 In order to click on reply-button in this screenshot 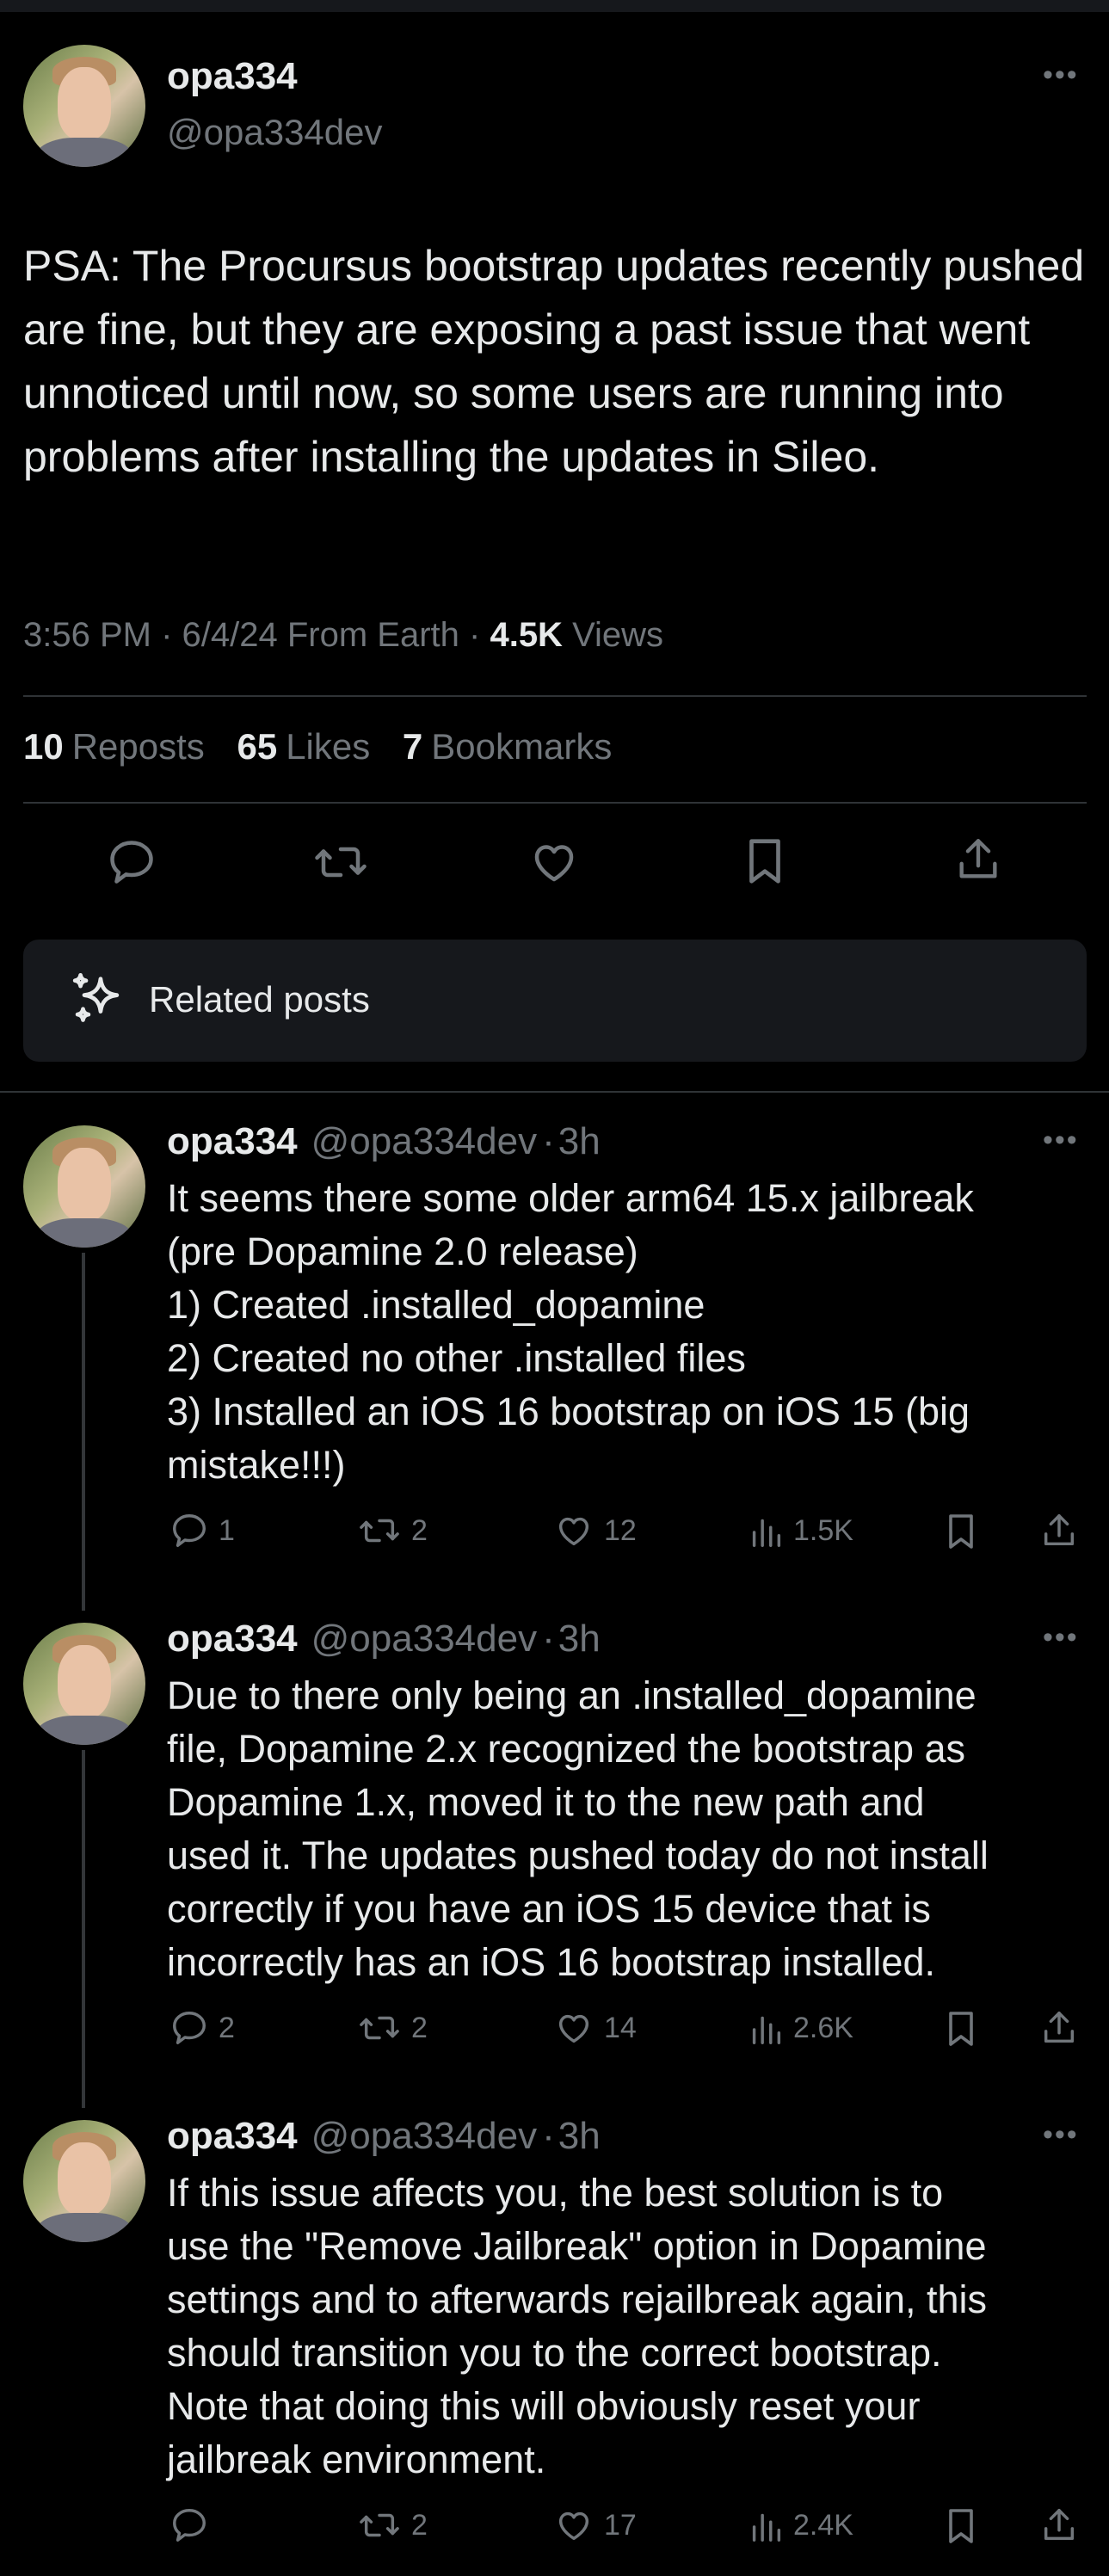, I will do `click(194, 2525)`.